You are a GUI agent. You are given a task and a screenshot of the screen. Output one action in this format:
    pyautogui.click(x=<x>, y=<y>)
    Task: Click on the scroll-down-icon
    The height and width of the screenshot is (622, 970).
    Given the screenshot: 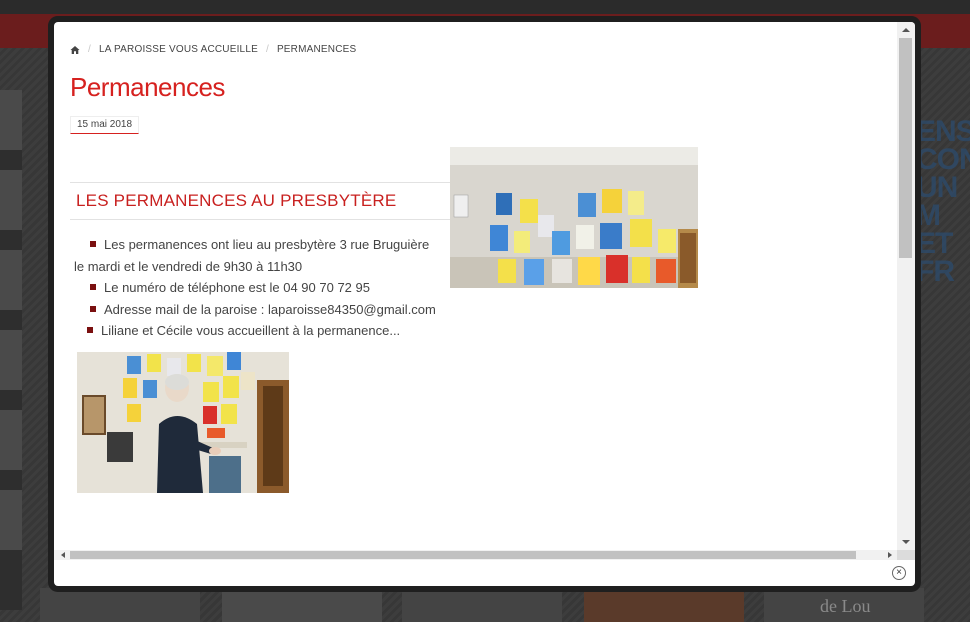 What is the action you would take?
    pyautogui.click(x=906, y=542)
    